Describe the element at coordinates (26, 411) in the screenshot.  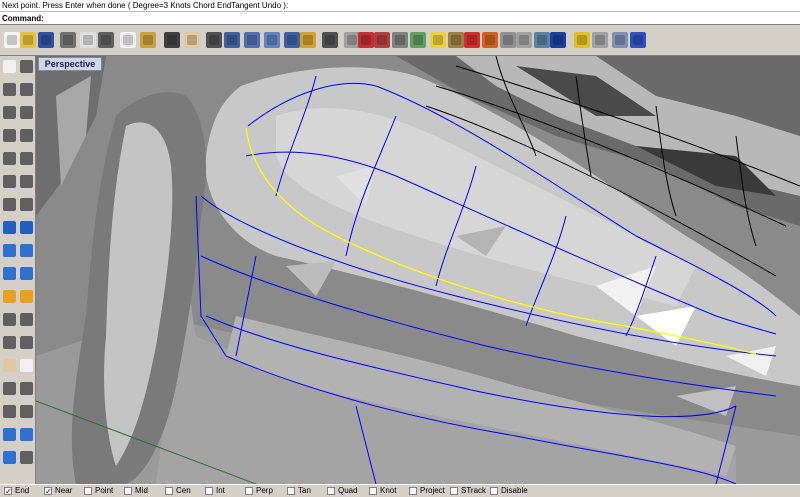
I see `text-icon` at that location.